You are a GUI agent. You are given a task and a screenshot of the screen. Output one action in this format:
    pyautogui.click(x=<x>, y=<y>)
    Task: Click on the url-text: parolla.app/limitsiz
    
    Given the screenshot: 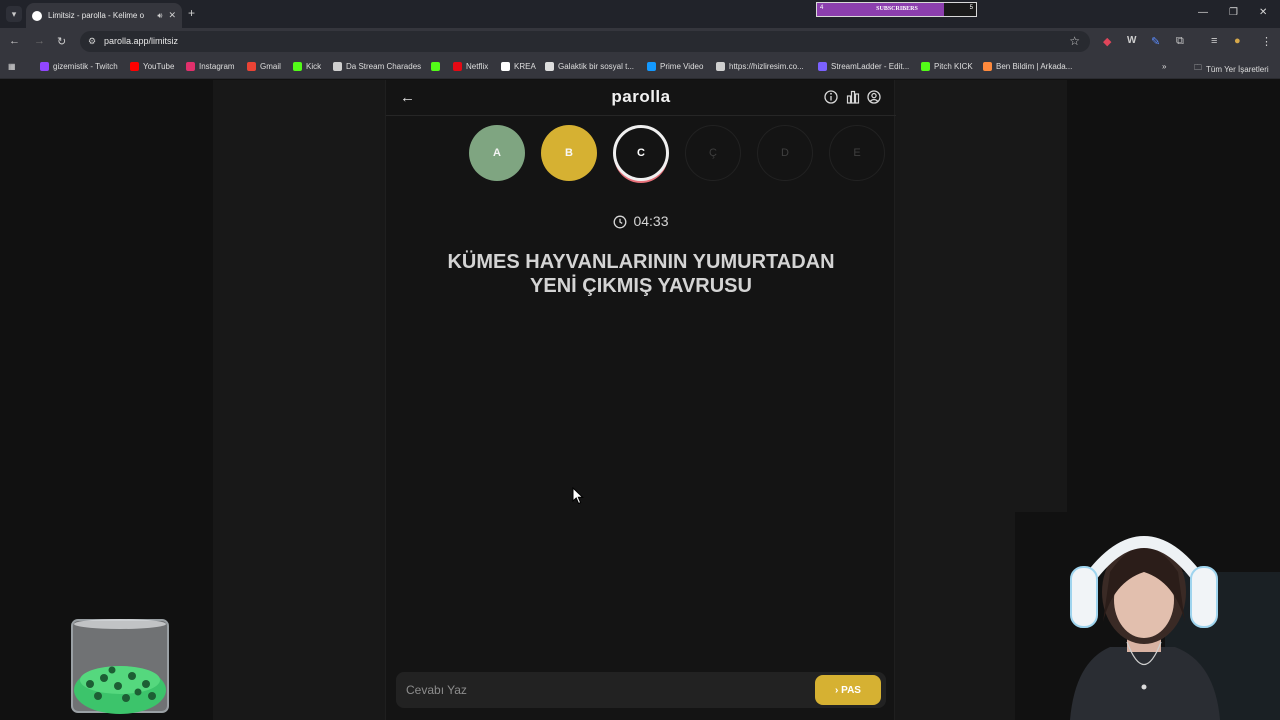 What is the action you would take?
    pyautogui.click(x=141, y=41)
    